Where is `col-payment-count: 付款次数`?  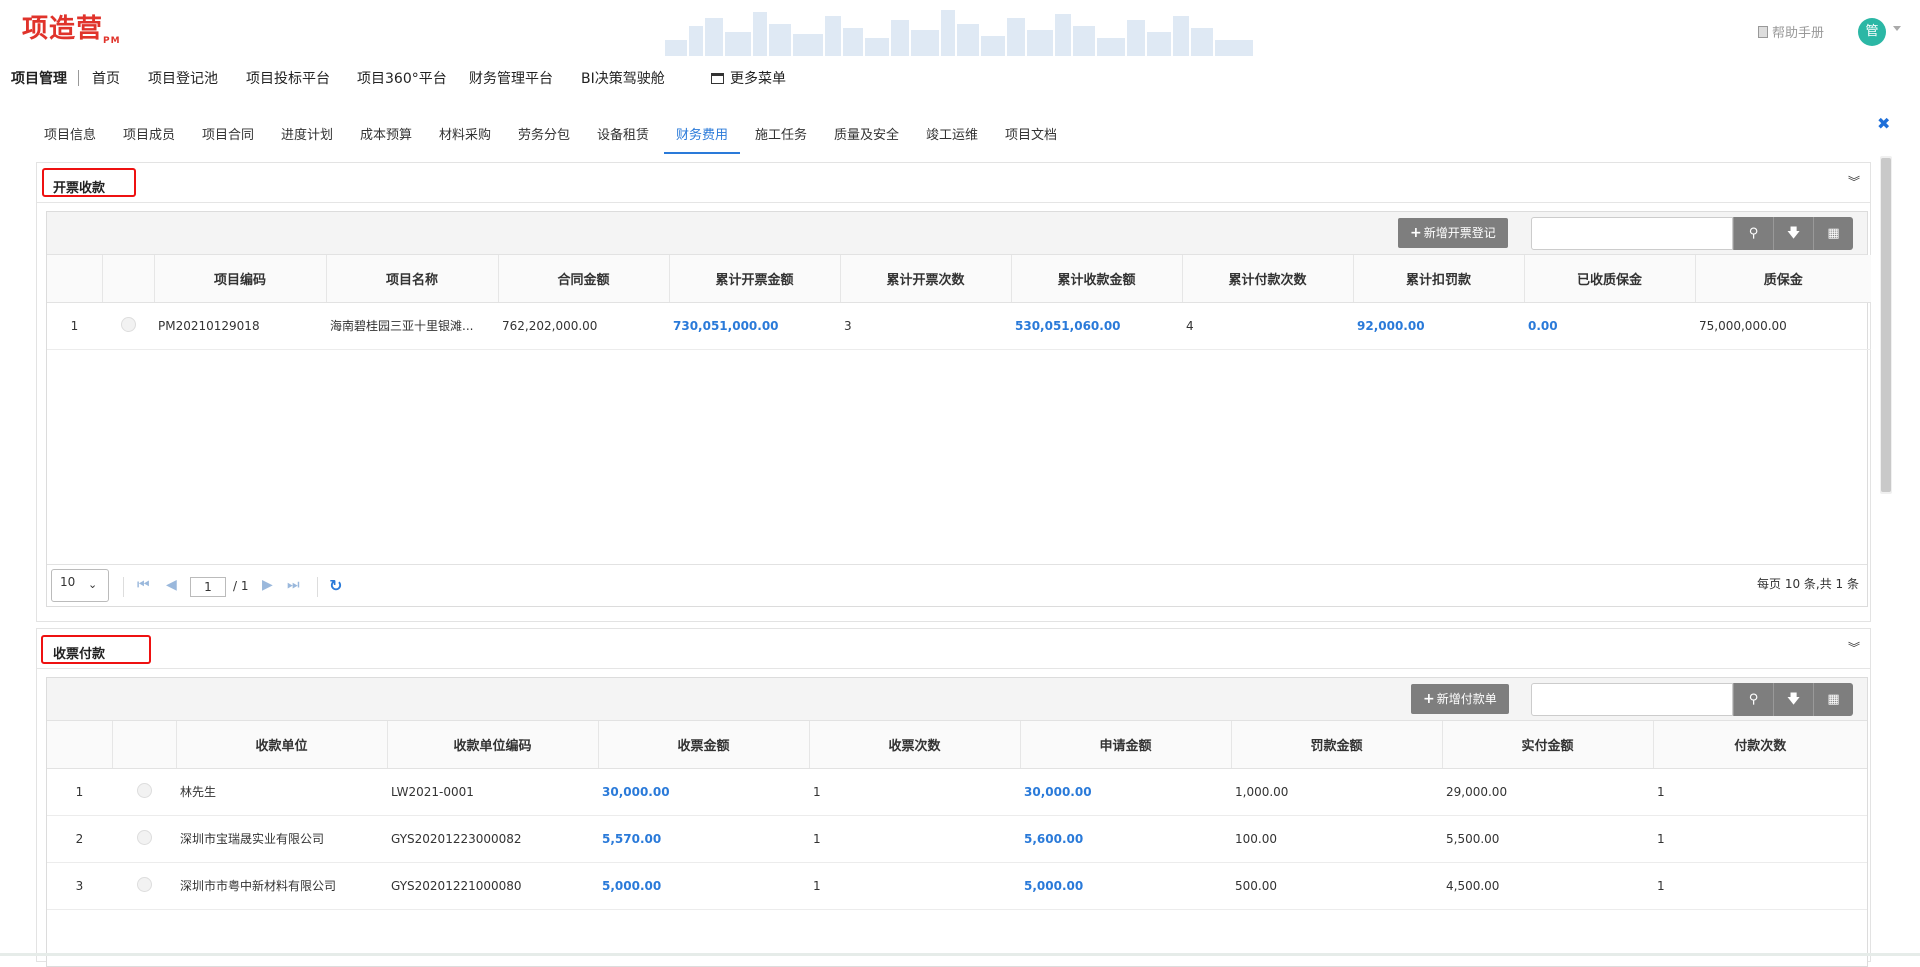 col-payment-count: 付款次数 is located at coordinates (1760, 745).